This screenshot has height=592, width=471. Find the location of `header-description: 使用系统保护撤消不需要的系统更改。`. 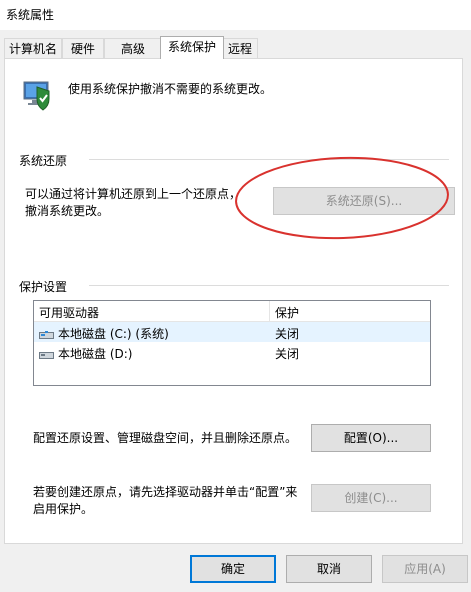

header-description: 使用系统保护撤消不需要的系统更改。 is located at coordinates (170, 89).